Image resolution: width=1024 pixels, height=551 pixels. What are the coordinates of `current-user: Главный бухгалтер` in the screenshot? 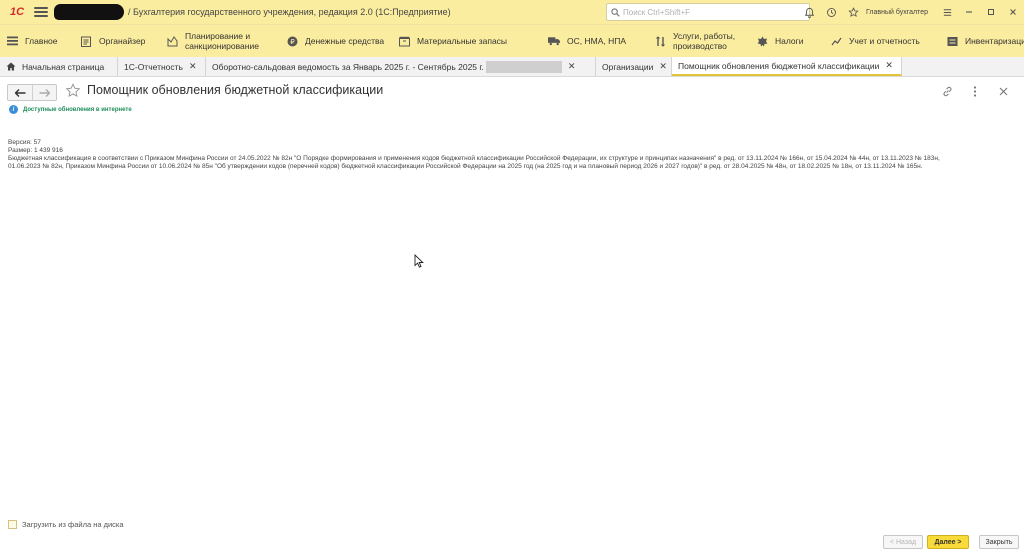 It's located at (897, 12).